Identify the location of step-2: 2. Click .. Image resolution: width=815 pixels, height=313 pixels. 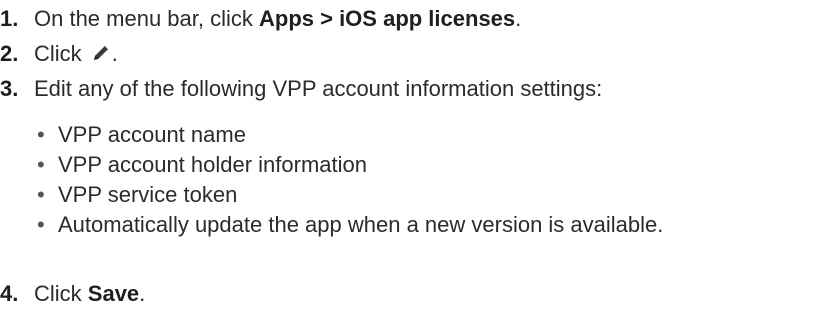
(59, 54).